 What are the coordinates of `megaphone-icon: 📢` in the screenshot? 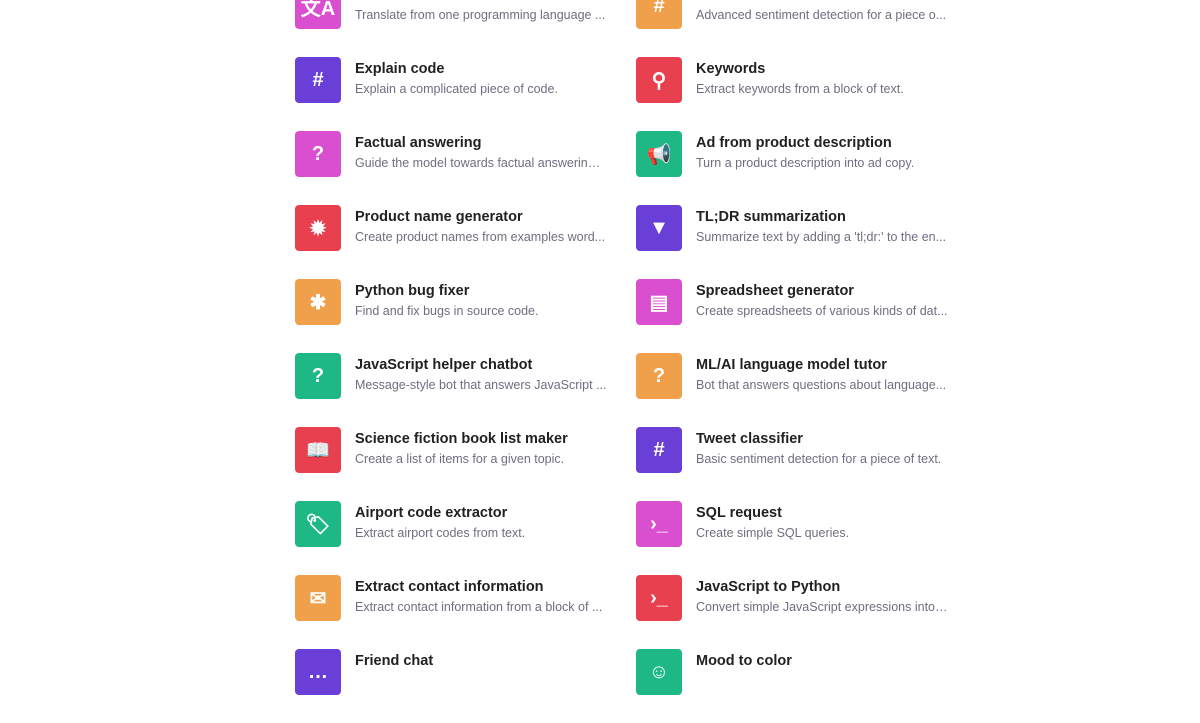 It's located at (659, 154).